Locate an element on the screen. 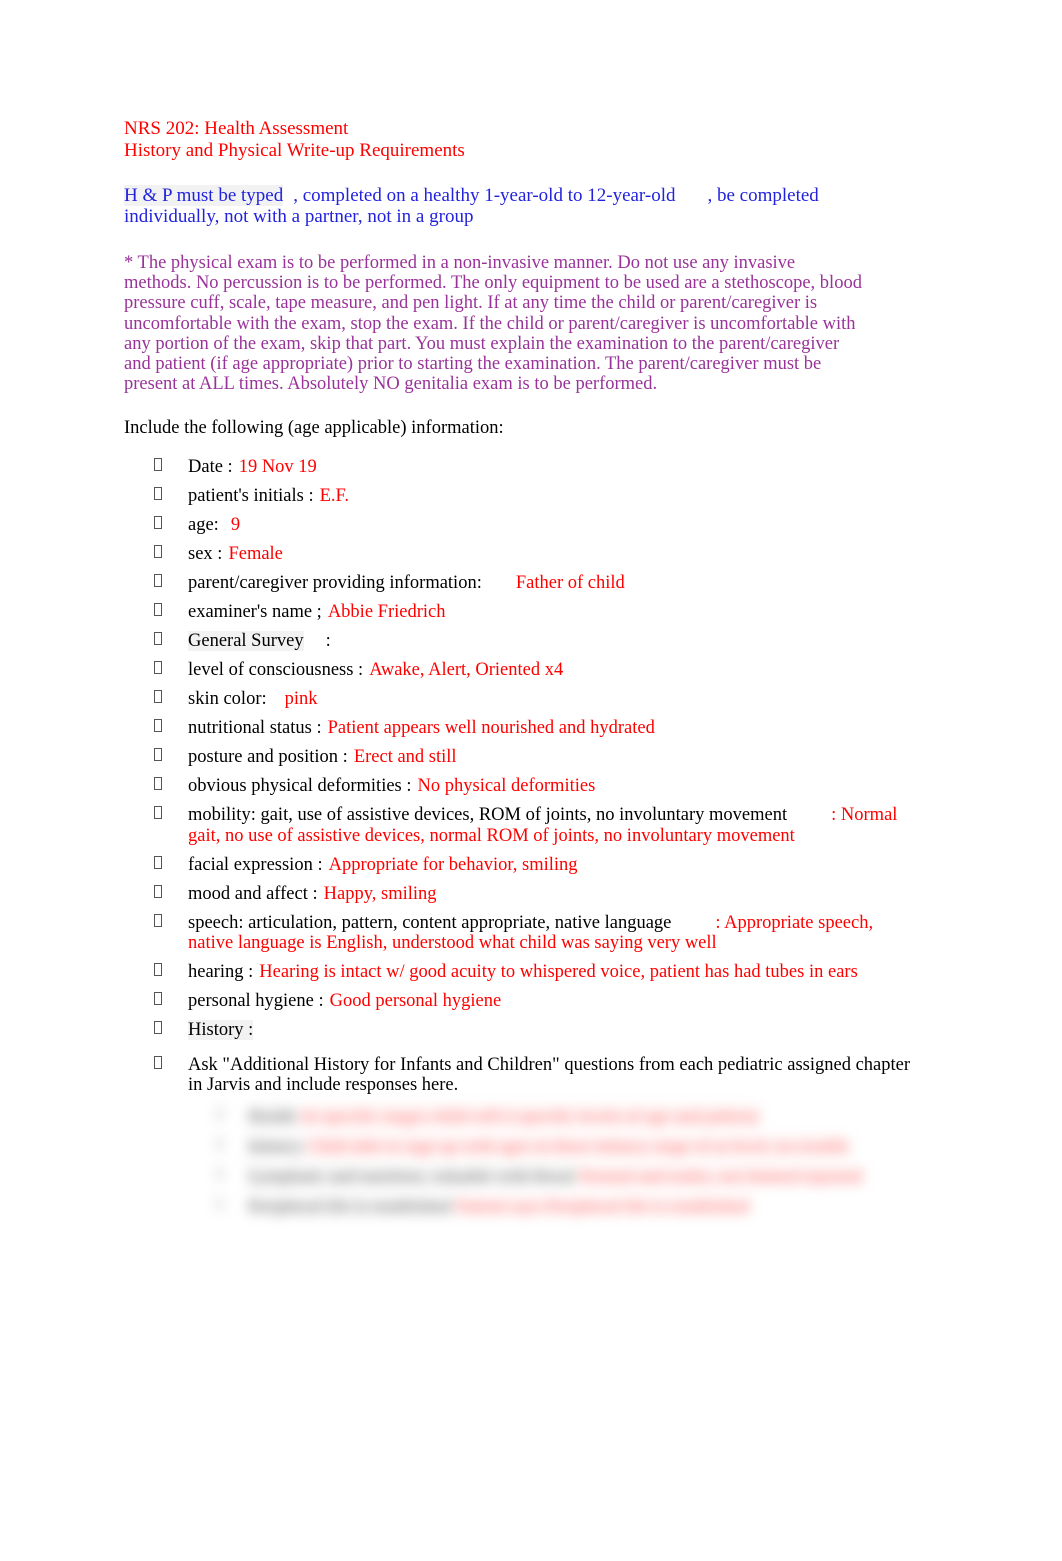  item-label: nutritional status : is located at coordinates (255, 728).